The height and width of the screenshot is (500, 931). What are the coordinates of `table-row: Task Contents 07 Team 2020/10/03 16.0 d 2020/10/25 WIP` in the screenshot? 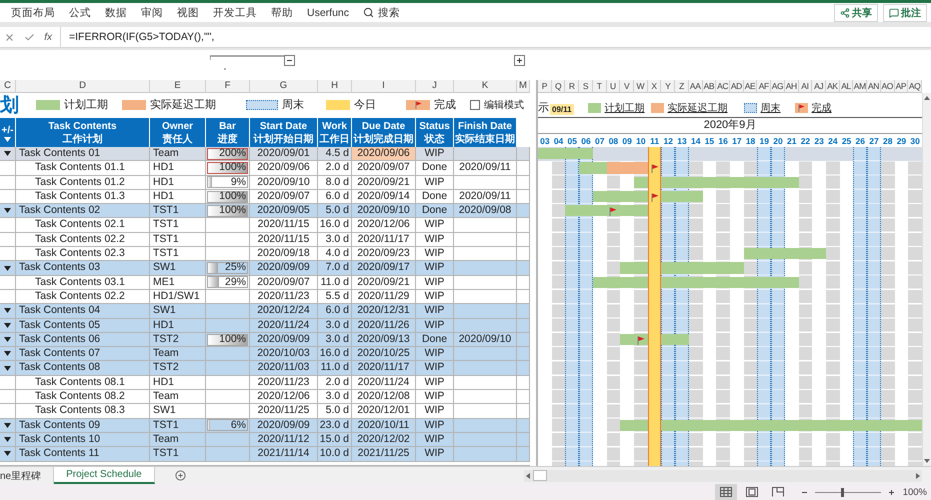 It's located at (265, 354).